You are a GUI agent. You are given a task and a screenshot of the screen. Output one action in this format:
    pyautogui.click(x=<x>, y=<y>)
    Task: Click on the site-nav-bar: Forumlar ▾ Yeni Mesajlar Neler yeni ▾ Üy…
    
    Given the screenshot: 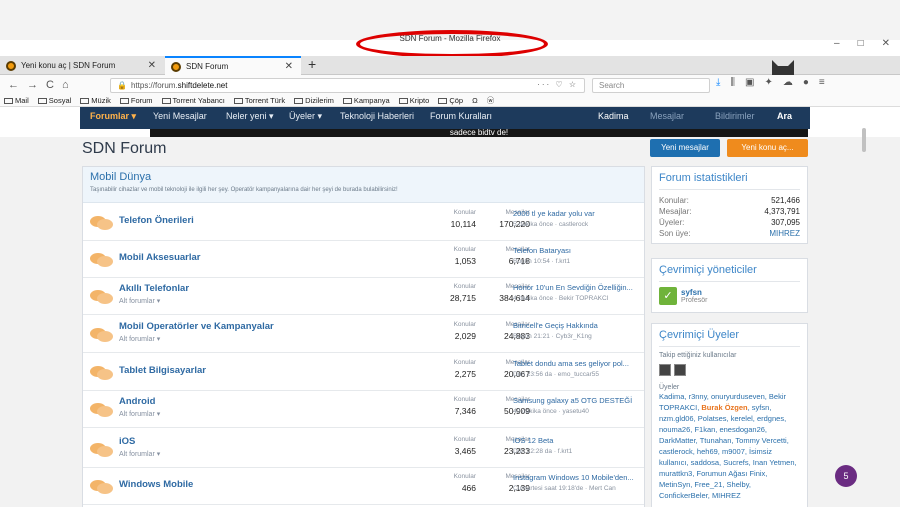 What is the action you would take?
    pyautogui.click(x=445, y=118)
    